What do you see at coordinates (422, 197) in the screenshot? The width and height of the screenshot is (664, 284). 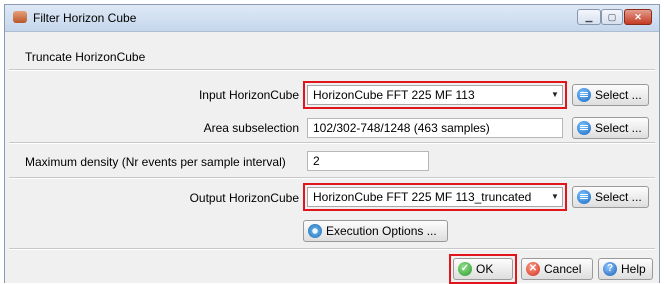 I see `output-cube-value: HorizonCube FFT 225 MF 113_truncated` at bounding box center [422, 197].